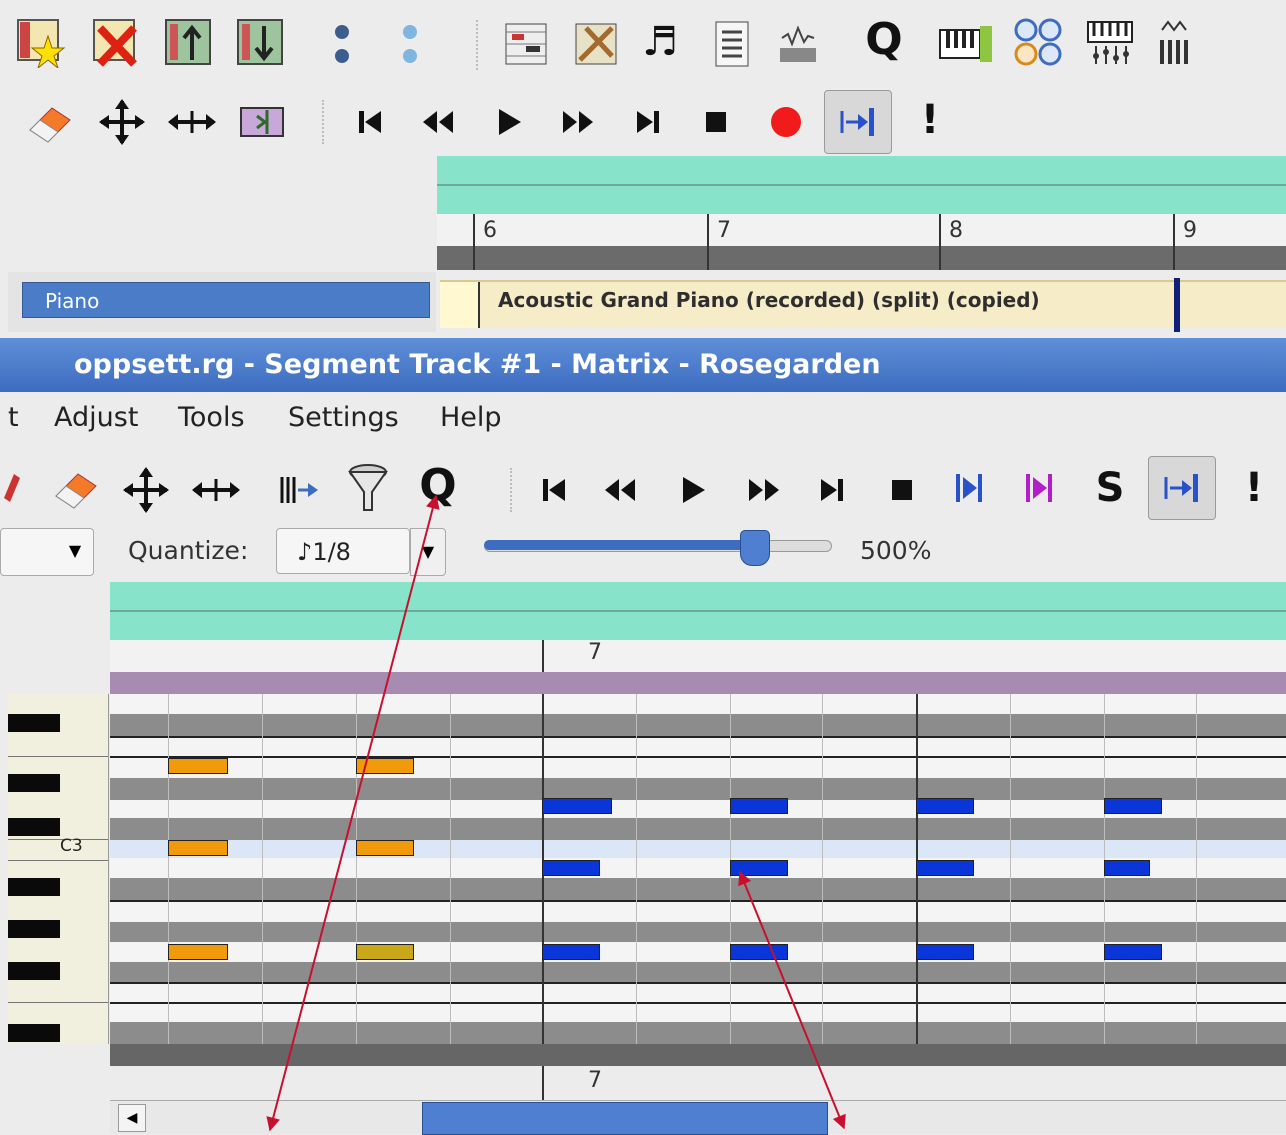 The height and width of the screenshot is (1135, 1286). I want to click on menu-help: Help, so click(471, 417).